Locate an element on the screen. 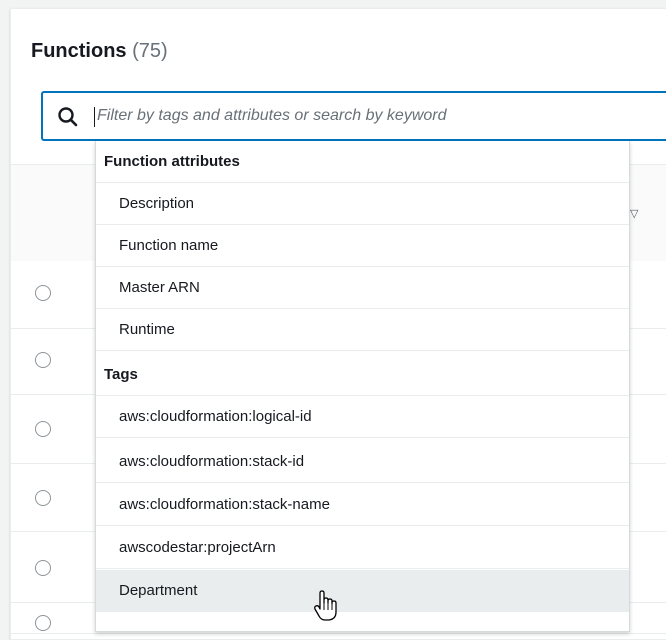 The image size is (666, 640). hand-pointer-cursor-icon is located at coordinates (325, 605).